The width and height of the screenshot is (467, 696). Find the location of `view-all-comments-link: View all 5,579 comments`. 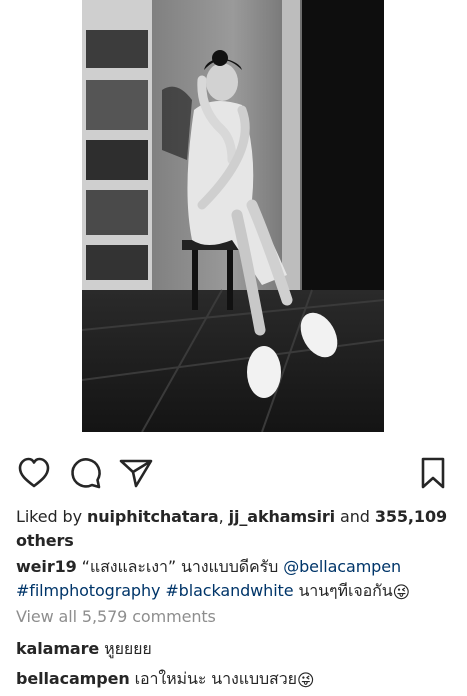

view-all-comments-link: View all 5,579 comments is located at coordinates (235, 617).